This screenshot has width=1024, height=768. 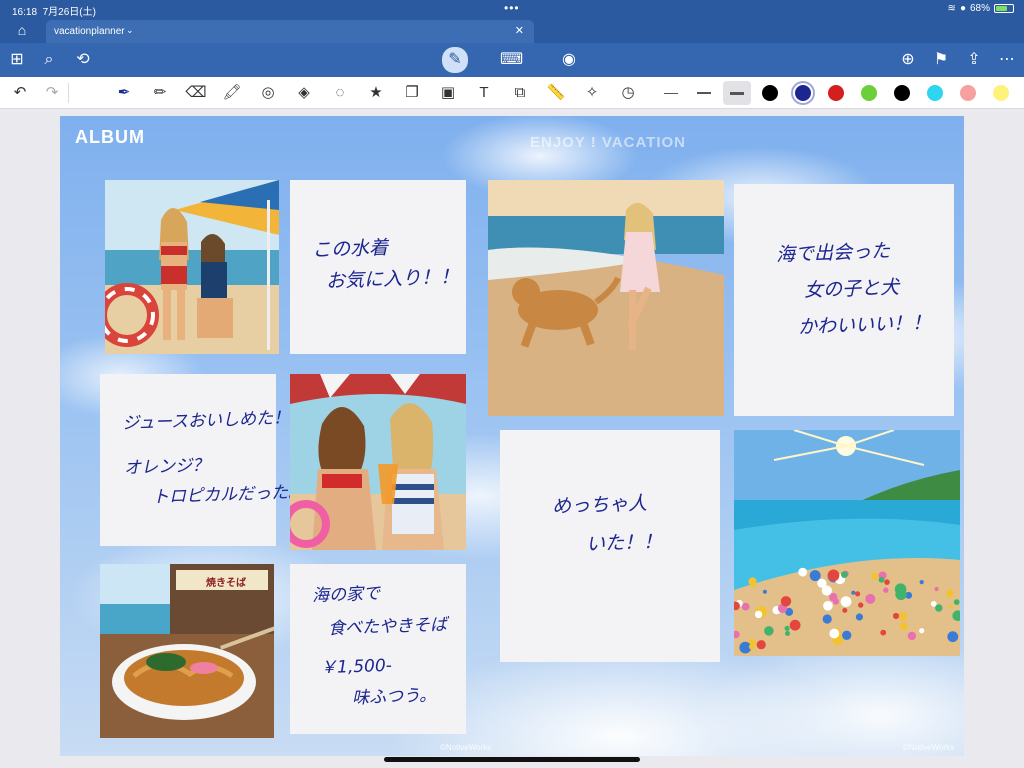 I want to click on recent-tool-icon: ◷, so click(x=628, y=93).